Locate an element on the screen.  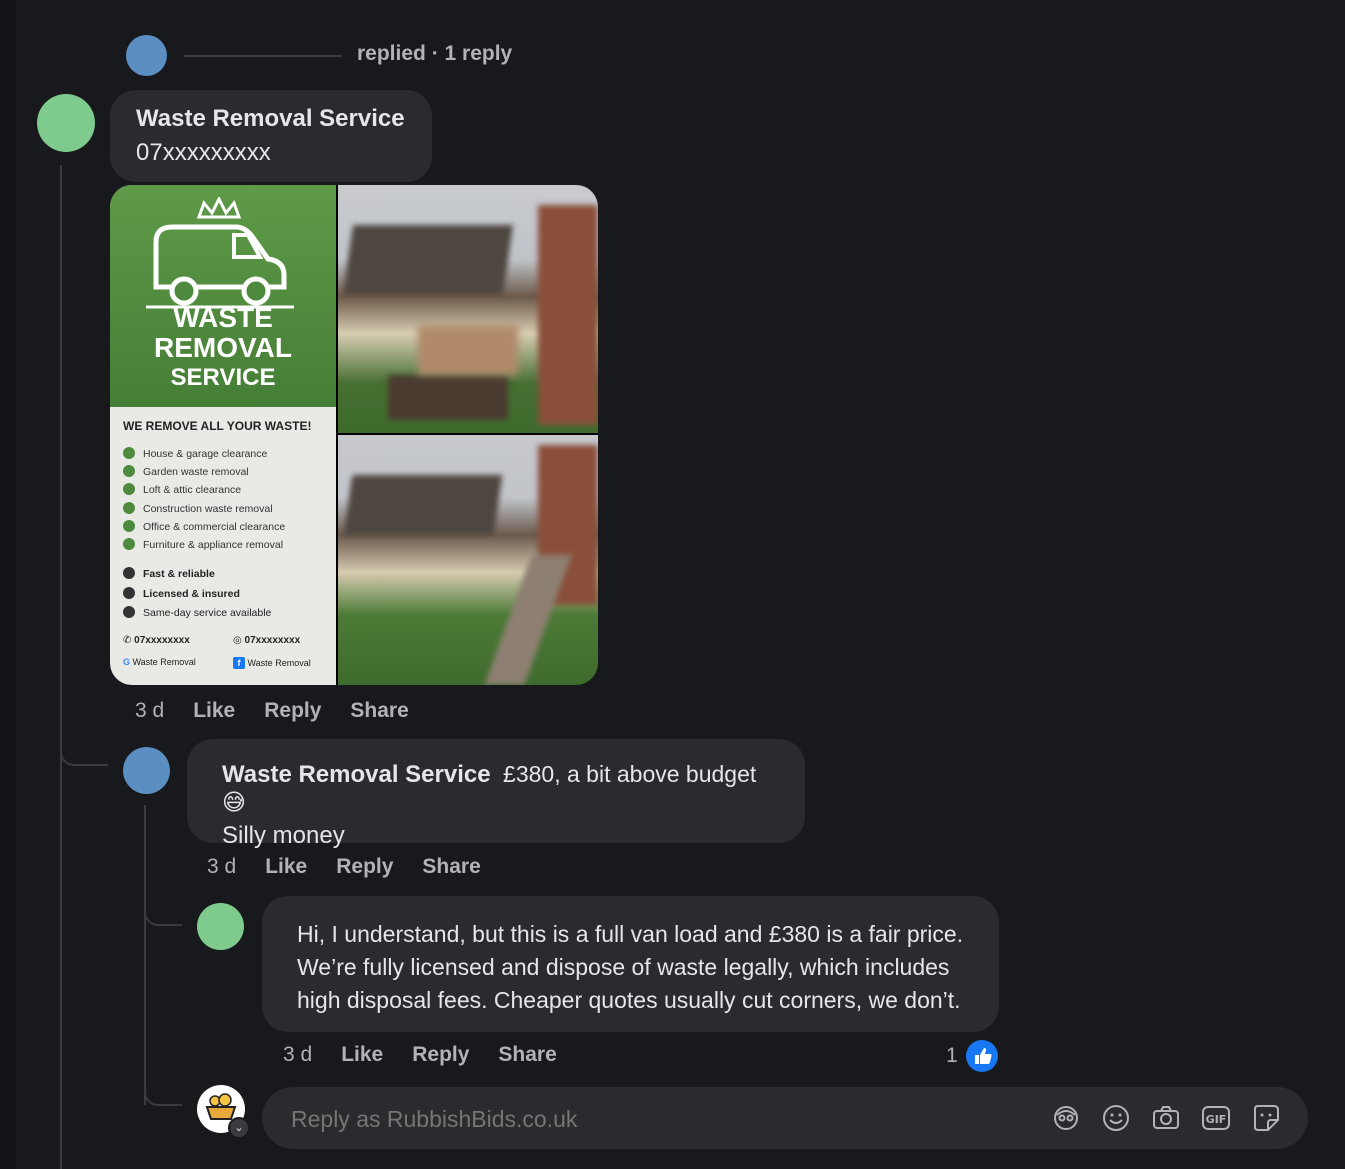
service-label: House & garage clearance is located at coordinates (205, 454).